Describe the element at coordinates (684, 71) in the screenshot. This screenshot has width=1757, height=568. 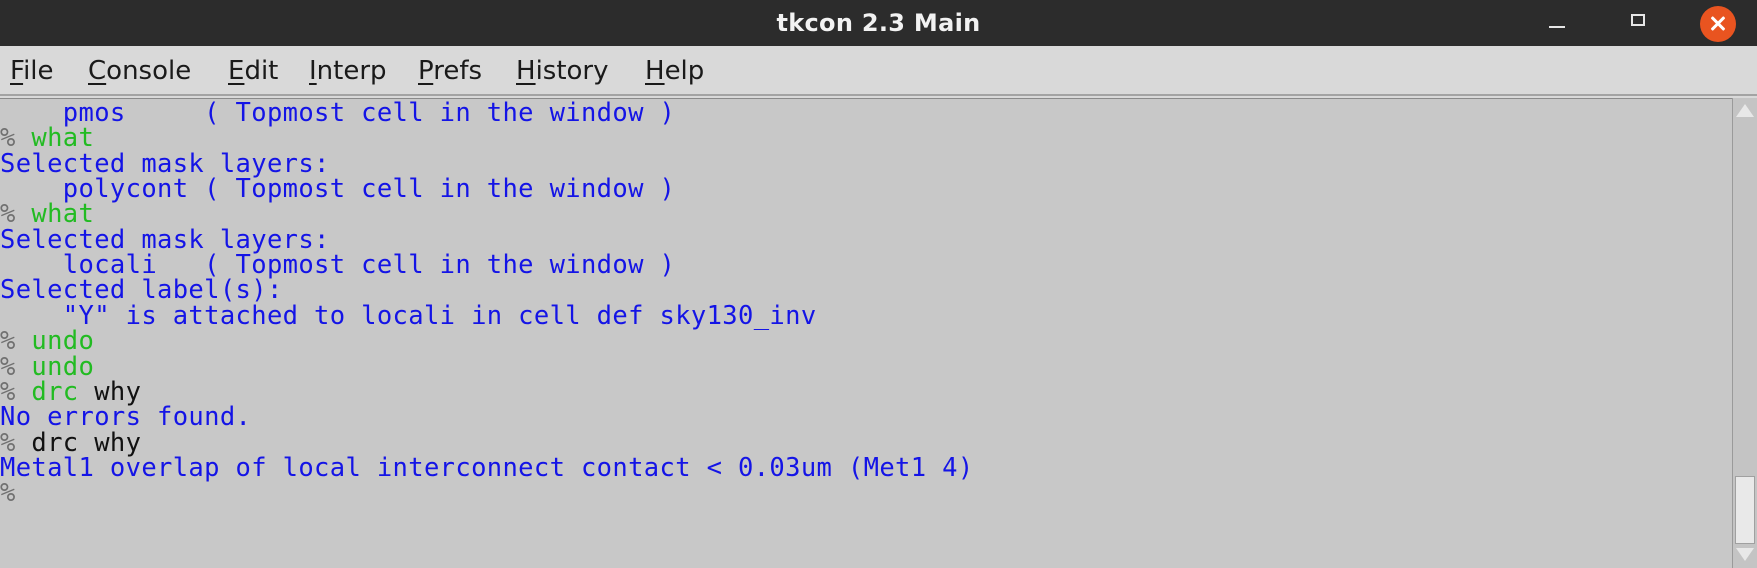
I see `menu-label-rest: elp` at that location.